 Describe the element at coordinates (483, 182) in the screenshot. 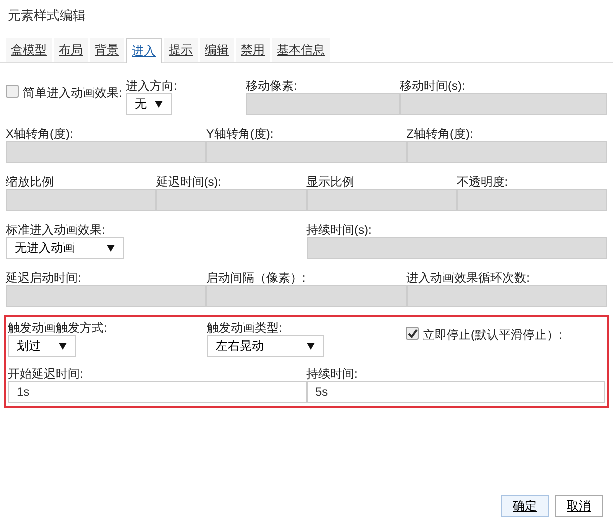

I see `field-label: 不透明度:` at that location.